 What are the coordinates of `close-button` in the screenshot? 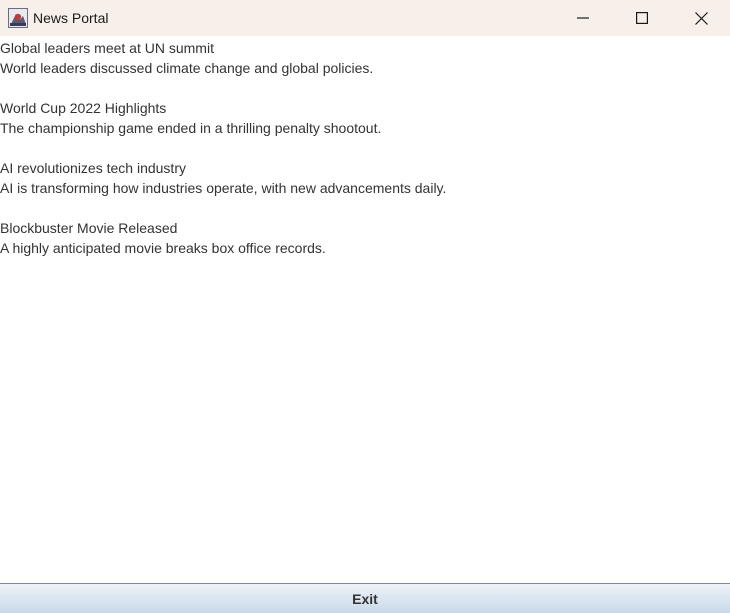 It's located at (701, 18).